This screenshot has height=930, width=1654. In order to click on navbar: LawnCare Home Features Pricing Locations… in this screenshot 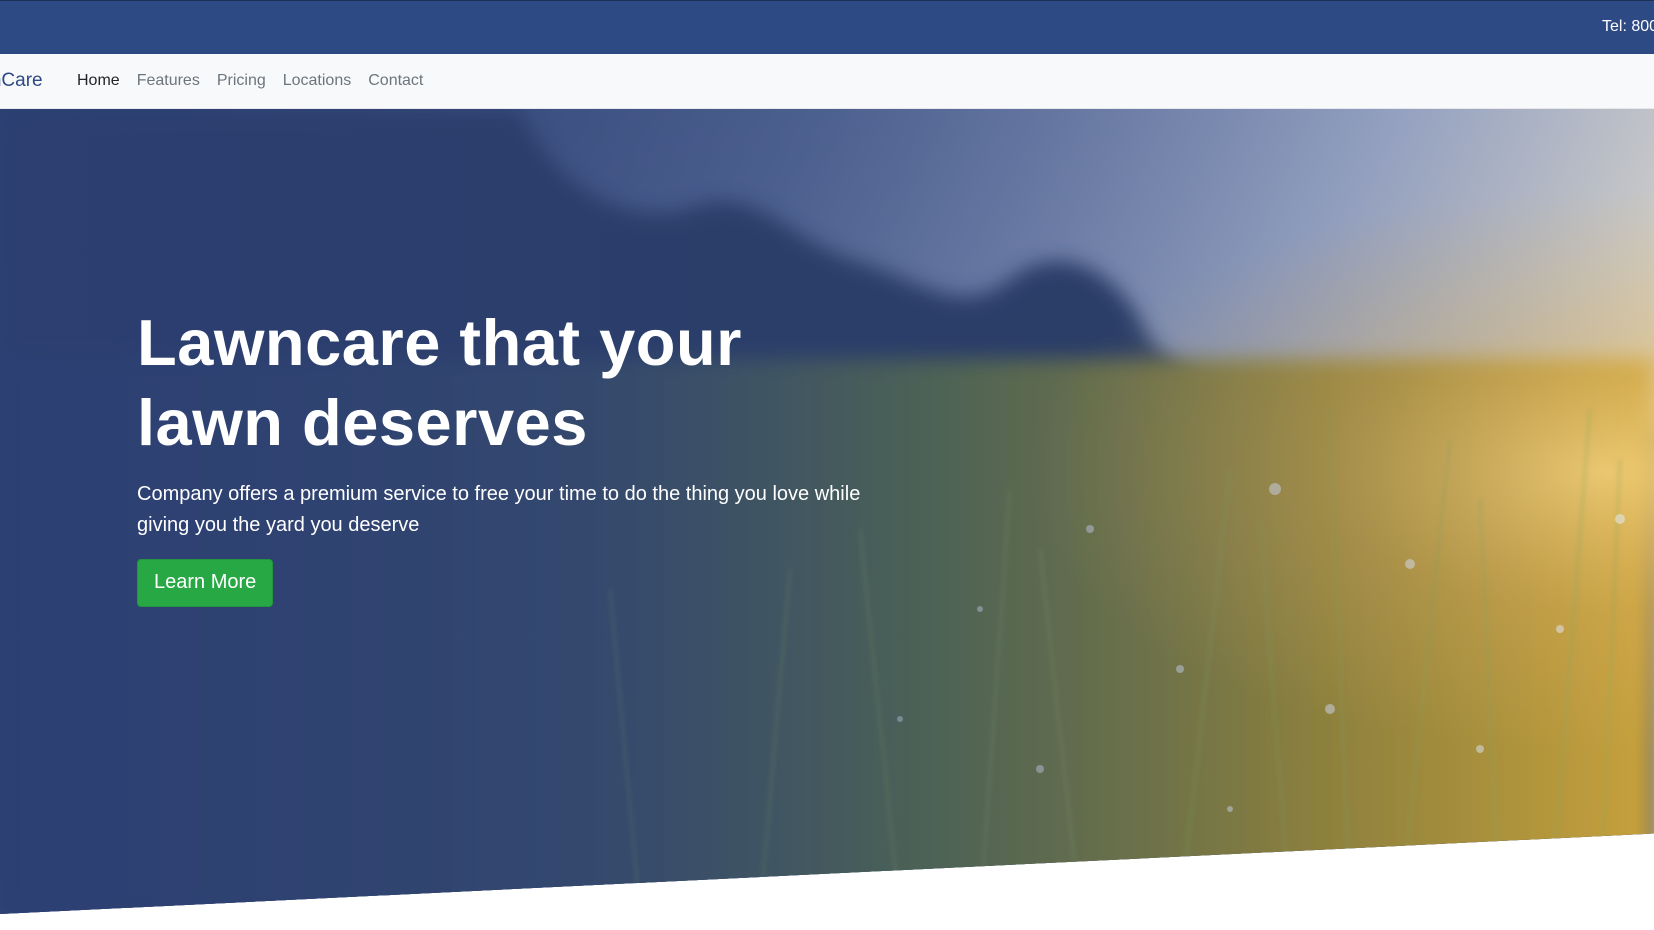, I will do `click(827, 81)`.